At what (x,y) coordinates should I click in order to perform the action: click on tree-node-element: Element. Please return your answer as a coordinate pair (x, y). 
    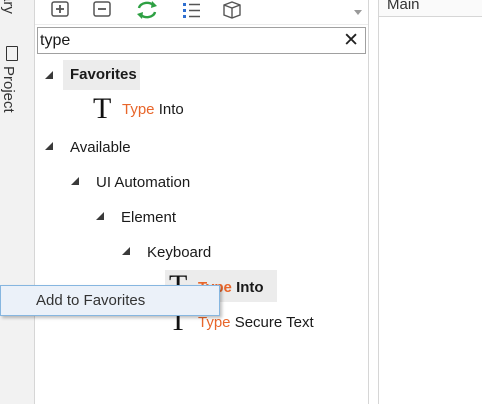
    Looking at the image, I should click on (221, 217).